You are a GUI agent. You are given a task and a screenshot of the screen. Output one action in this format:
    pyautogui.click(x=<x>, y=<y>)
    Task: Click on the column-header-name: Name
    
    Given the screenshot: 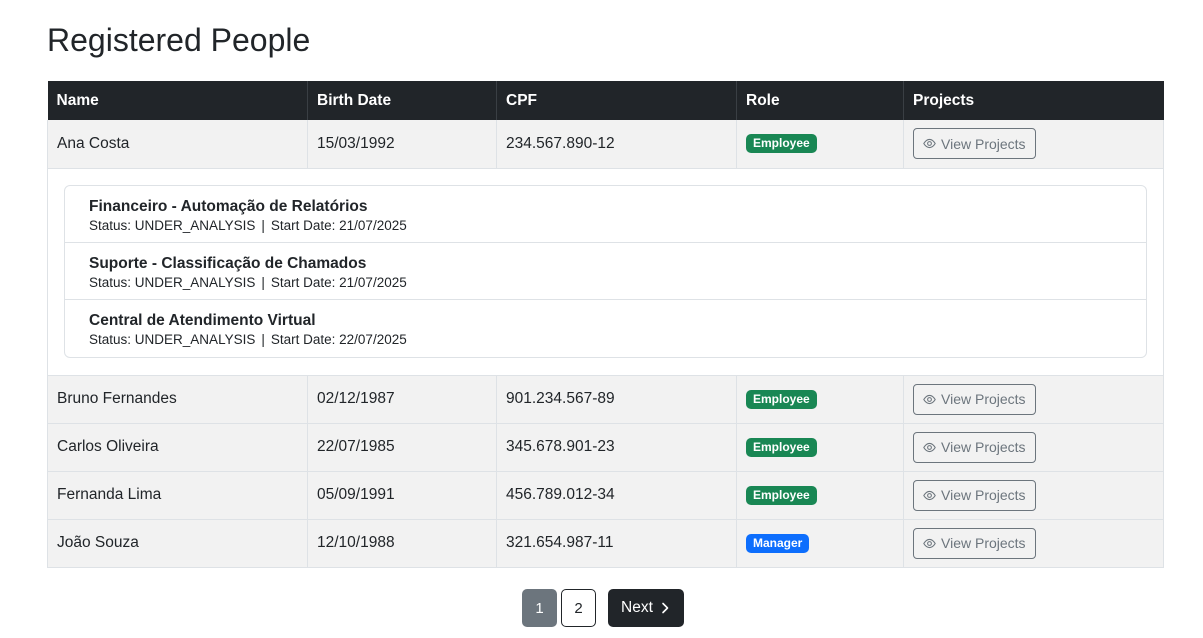 What is the action you would take?
    pyautogui.click(x=177, y=100)
    